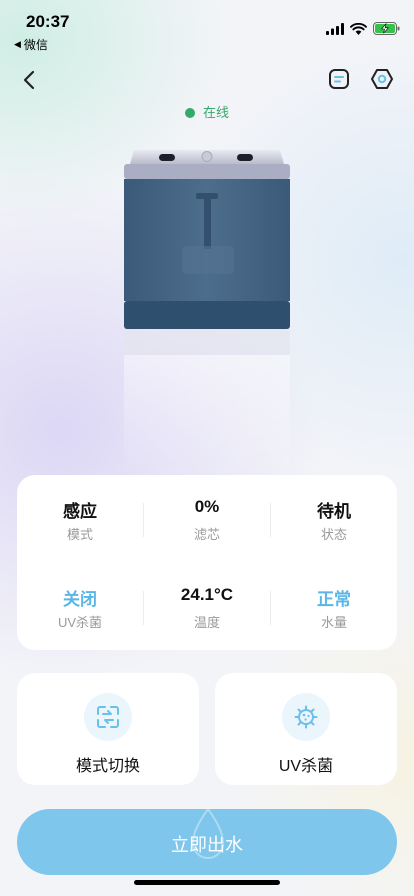  I want to click on filter-info: 0% 滤芯, so click(207, 520).